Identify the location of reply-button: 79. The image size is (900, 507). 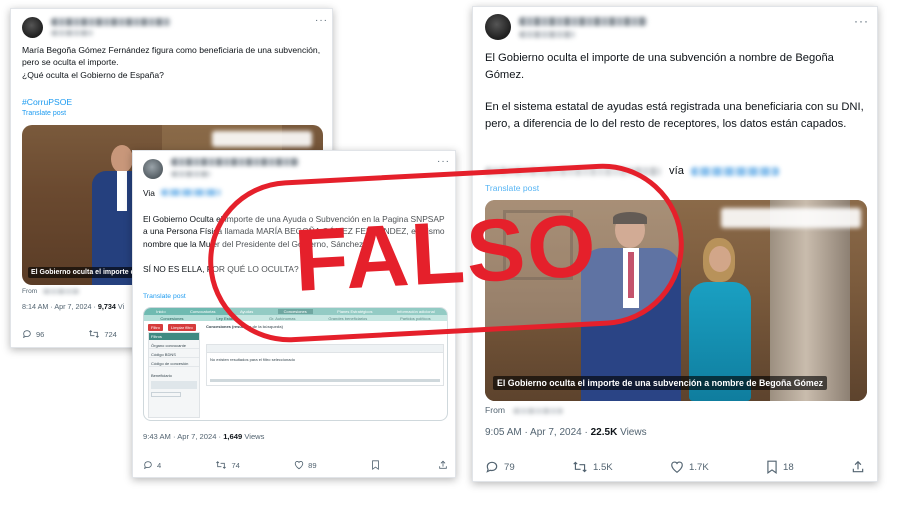
(500, 467).